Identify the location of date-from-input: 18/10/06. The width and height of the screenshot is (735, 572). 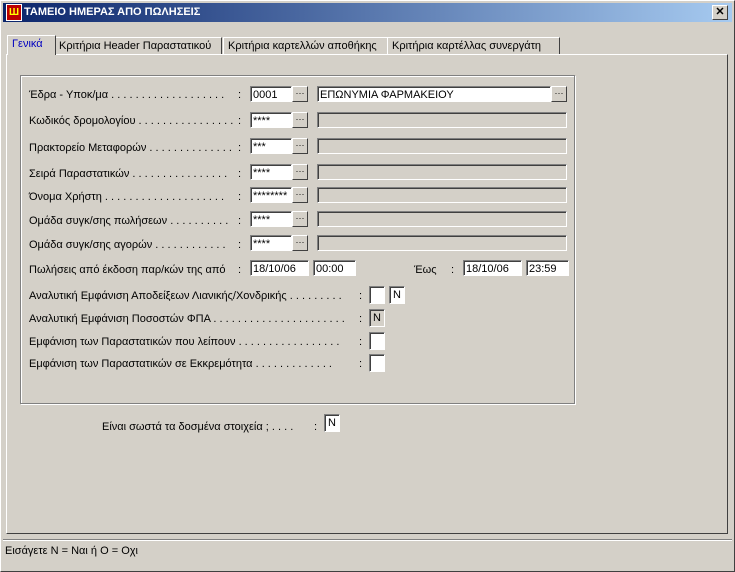
(279, 268).